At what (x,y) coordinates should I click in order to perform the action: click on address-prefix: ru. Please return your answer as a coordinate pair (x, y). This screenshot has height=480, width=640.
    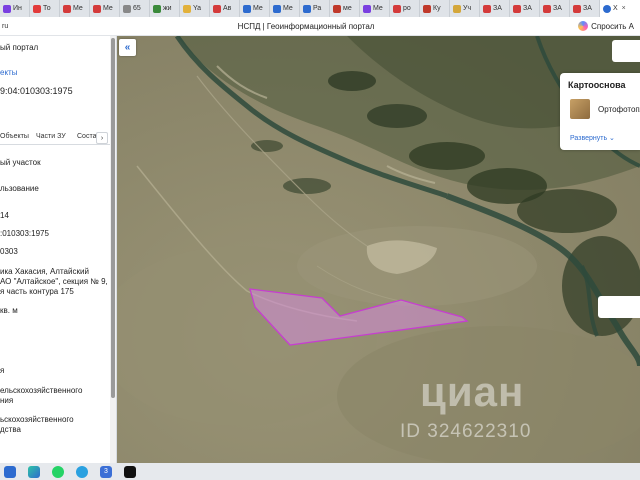
    Looking at the image, I should click on (20, 26).